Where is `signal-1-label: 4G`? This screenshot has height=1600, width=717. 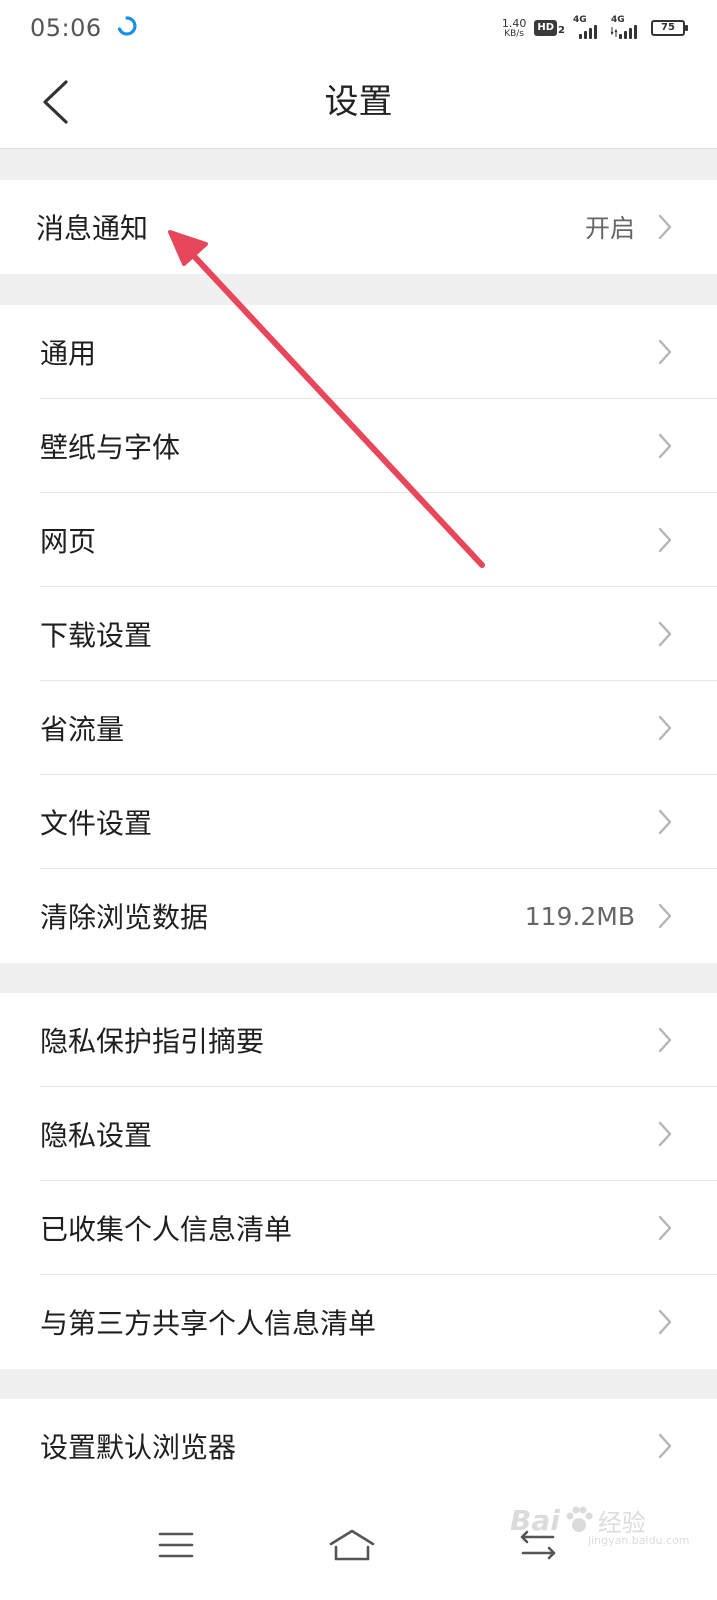 signal-1-label: 4G is located at coordinates (580, 20).